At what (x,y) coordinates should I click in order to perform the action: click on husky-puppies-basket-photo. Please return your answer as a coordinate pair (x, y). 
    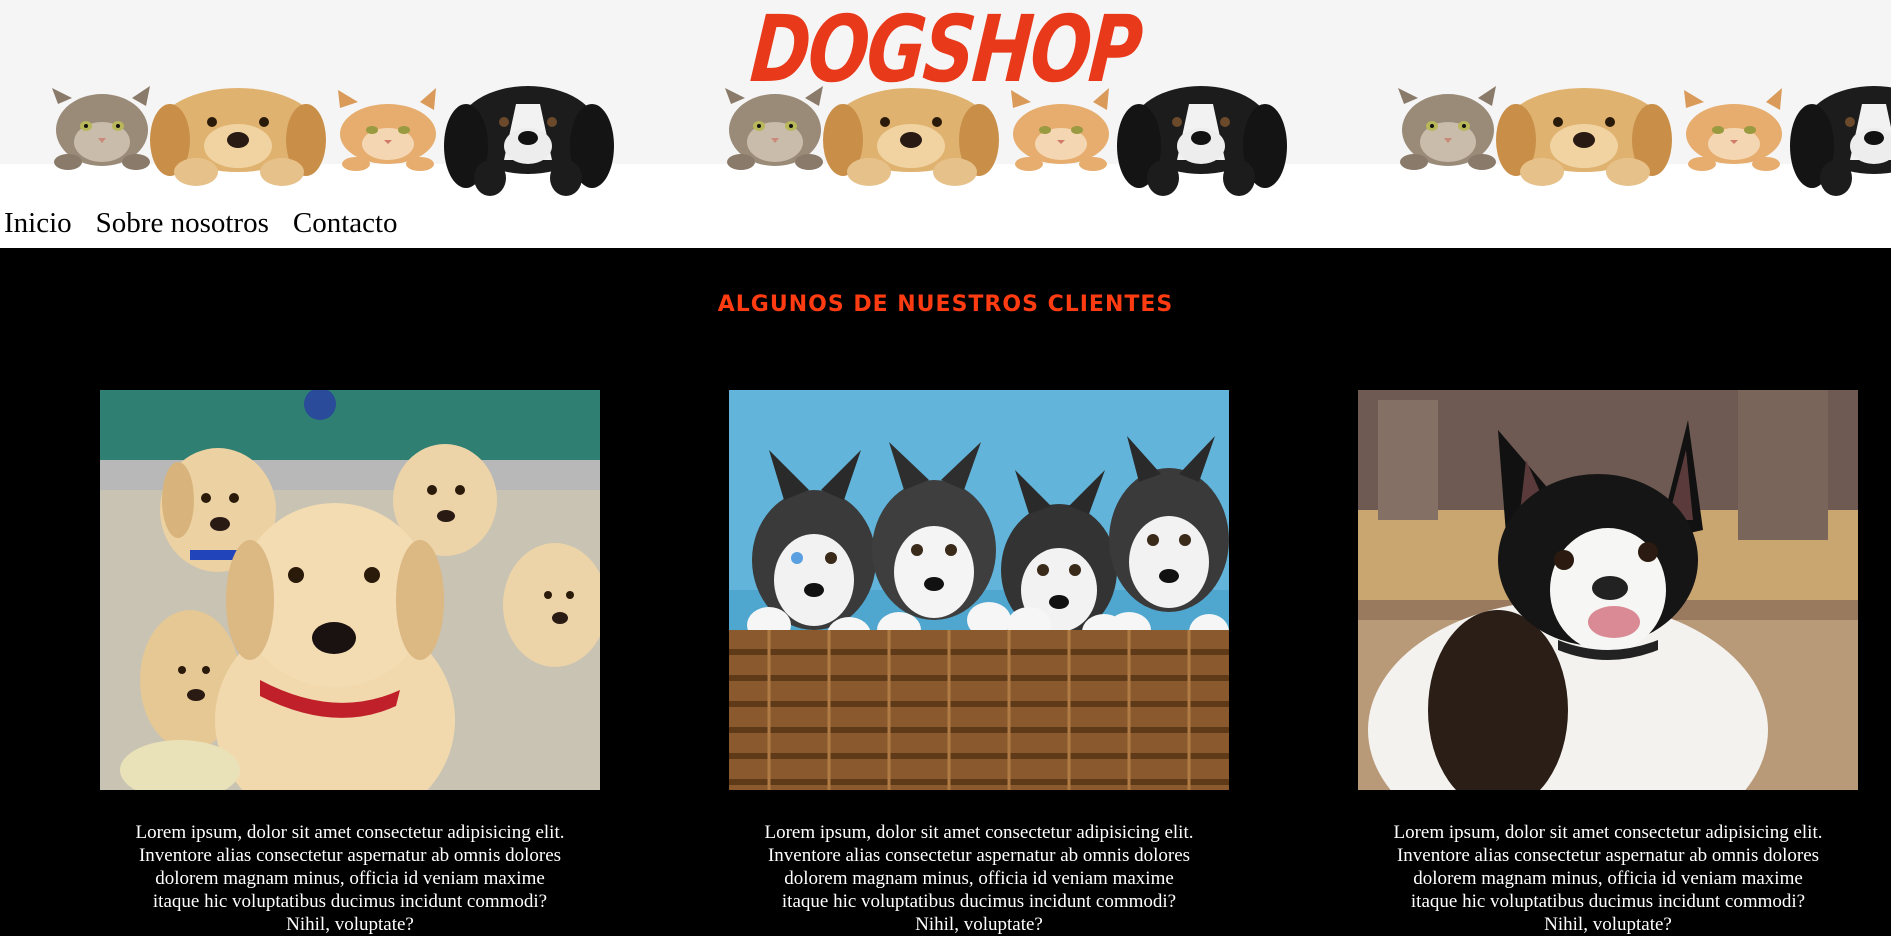
    Looking at the image, I should click on (979, 590).